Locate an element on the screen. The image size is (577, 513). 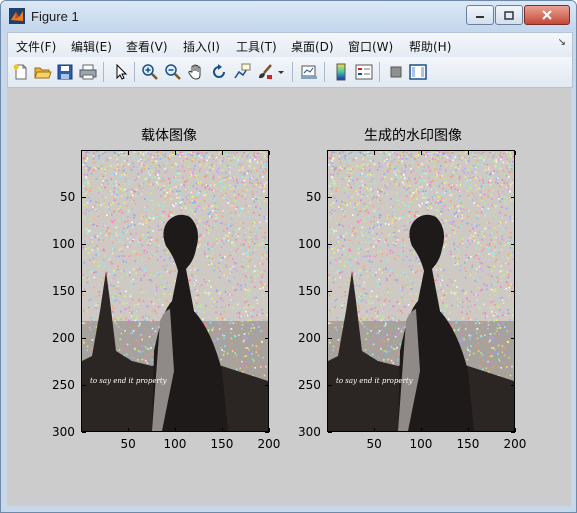
window-title: Figure 1 is located at coordinates (55, 16).